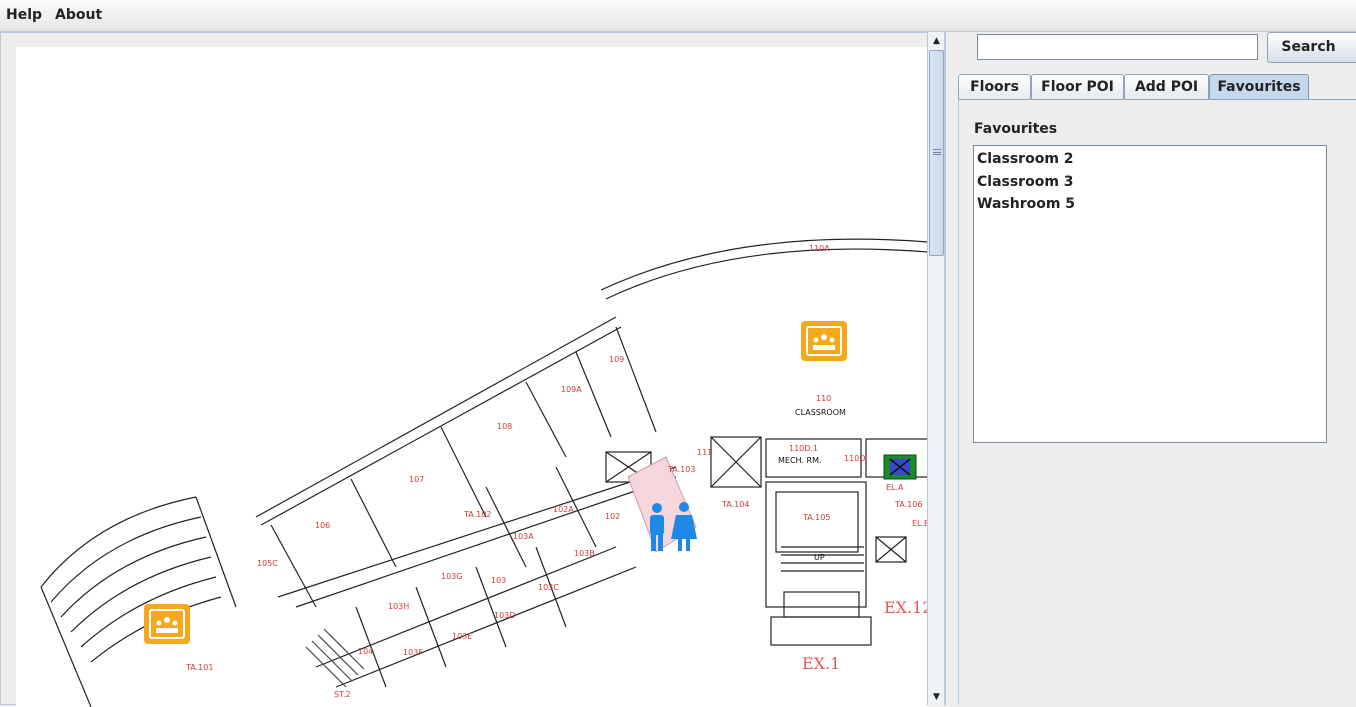 This screenshot has height=707, width=1356. Describe the element at coordinates (936, 696) in the screenshot. I see `scroll-down-arrow-icon: ▼` at that location.